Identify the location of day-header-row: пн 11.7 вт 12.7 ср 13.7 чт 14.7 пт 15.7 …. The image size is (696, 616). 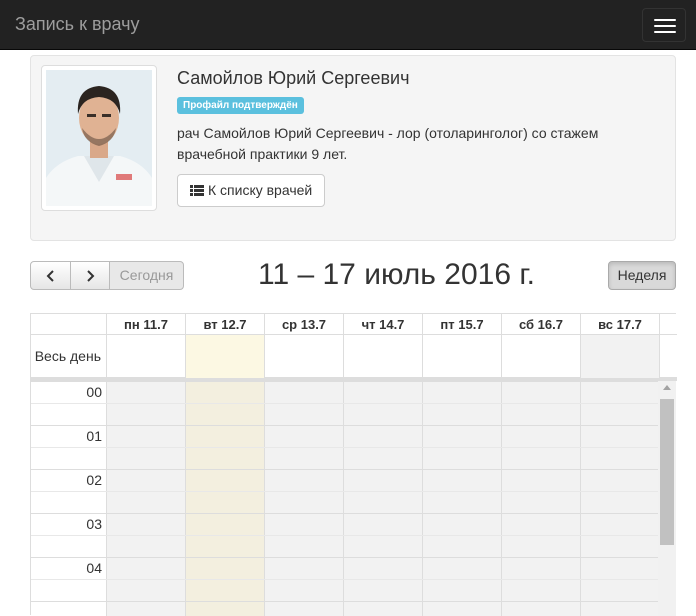
(354, 324).